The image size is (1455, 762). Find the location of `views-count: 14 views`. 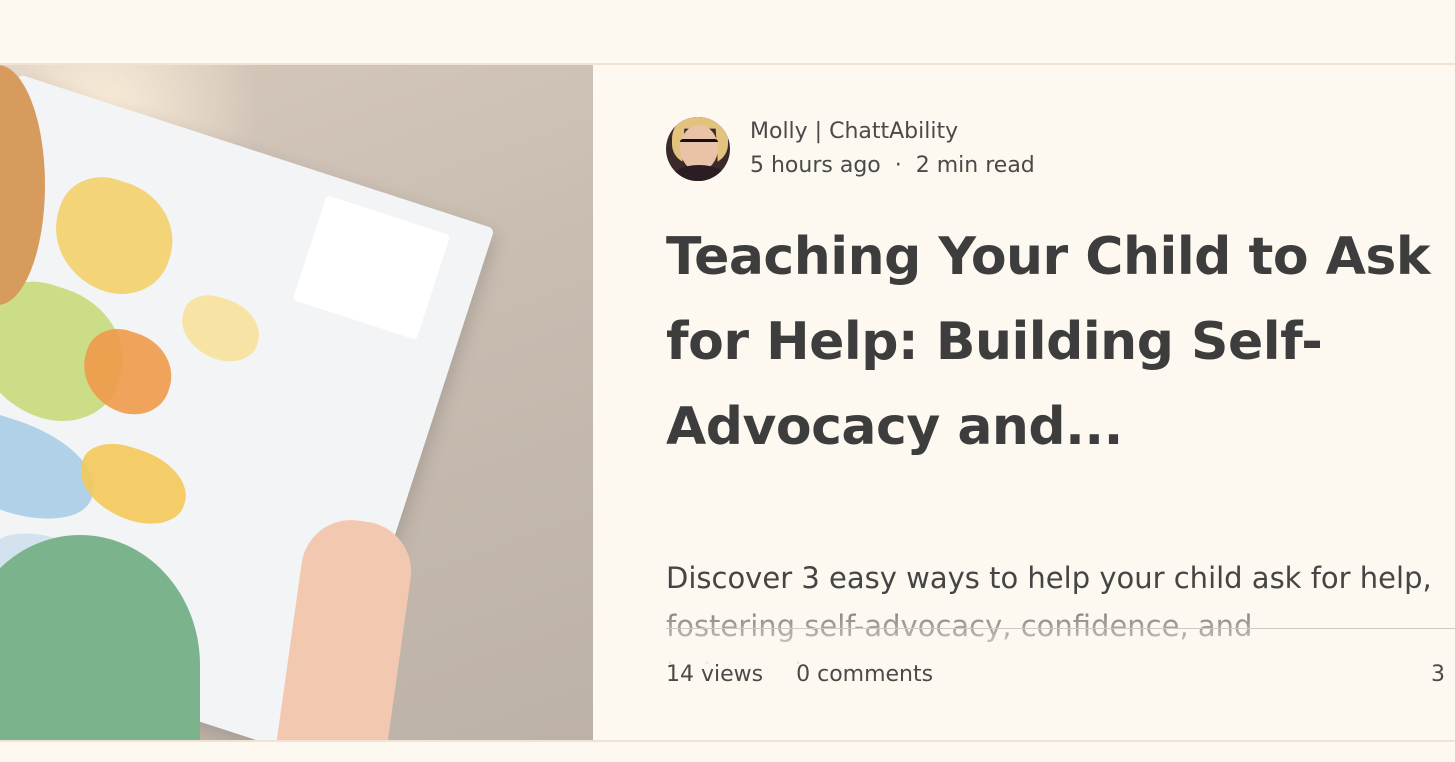

views-count: 14 views is located at coordinates (715, 674).